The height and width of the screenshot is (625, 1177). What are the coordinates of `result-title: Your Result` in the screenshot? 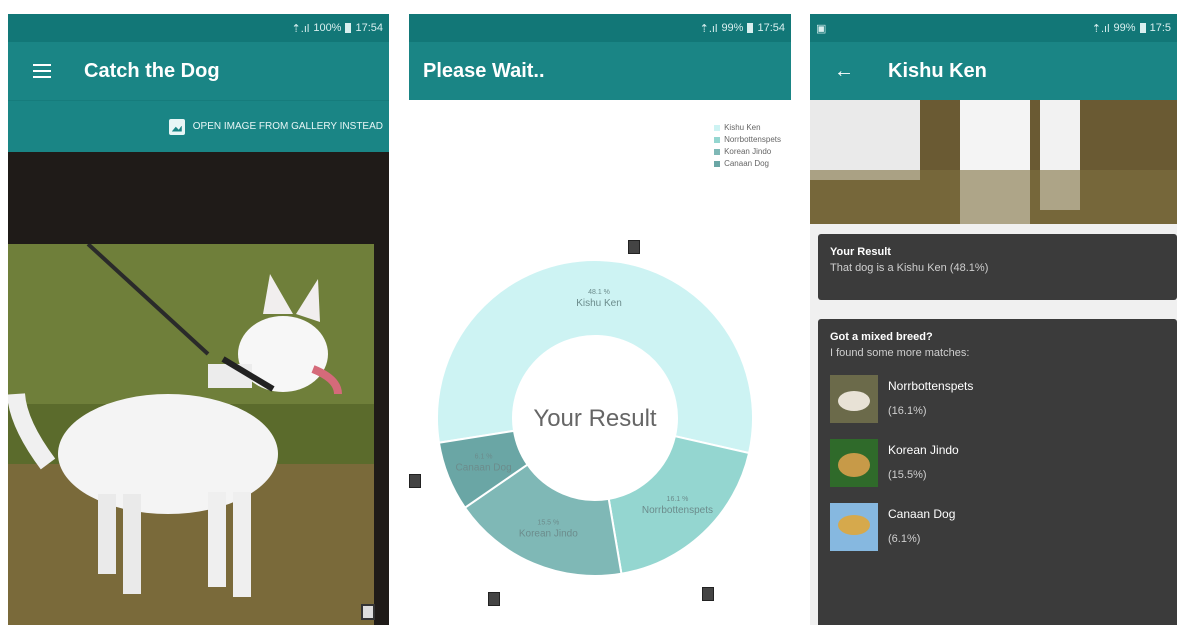 It's located at (860, 252).